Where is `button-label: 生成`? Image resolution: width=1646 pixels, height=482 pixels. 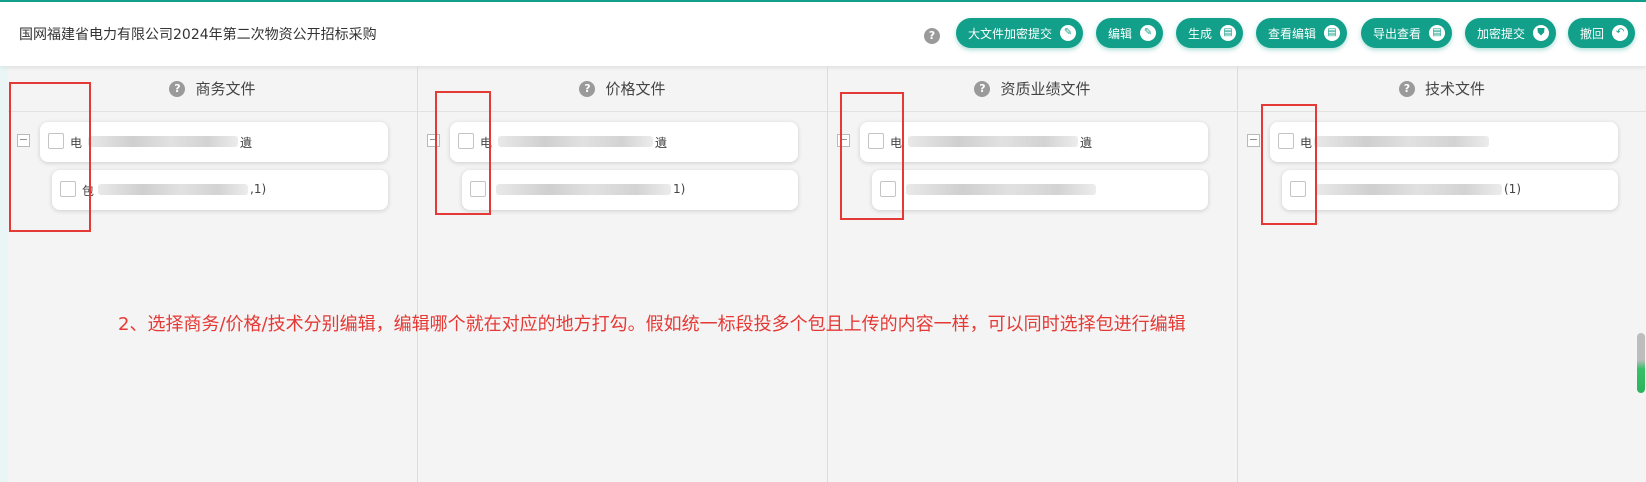 button-label: 生成 is located at coordinates (1200, 33).